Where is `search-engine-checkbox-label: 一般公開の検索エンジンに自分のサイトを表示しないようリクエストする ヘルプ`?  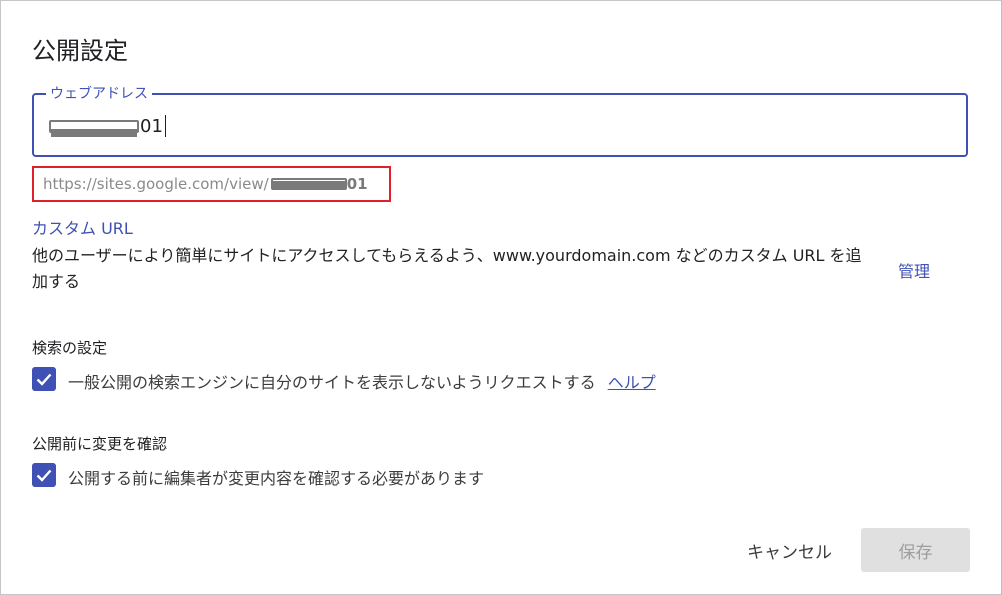
search-engine-checkbox-label: 一般公開の検索エンジンに自分のサイトを表示しないようリクエストする ヘルプ is located at coordinates (362, 381).